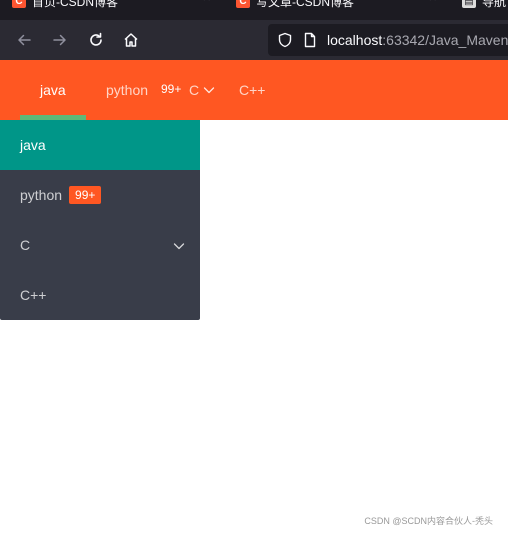 Image resolution: width=508 pixels, height=535 pixels. Describe the element at coordinates (254, 40) in the screenshot. I see `browser-toolbar: localhost:63342/Java_Maven` at that location.